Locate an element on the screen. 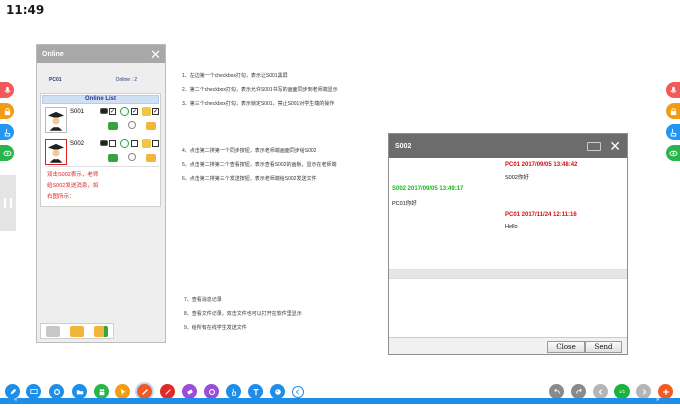 This screenshot has height=408, width=680. text-tool is located at coordinates (255, 391).